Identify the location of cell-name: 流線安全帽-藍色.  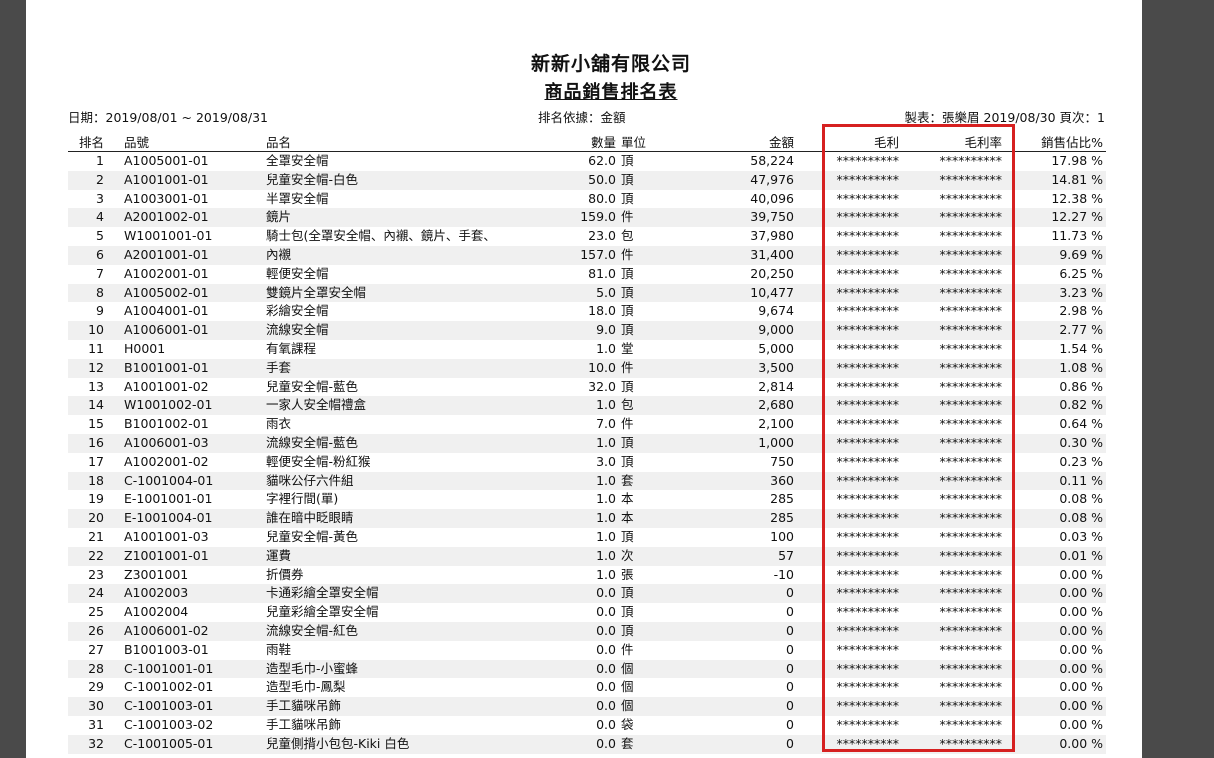
(312, 442).